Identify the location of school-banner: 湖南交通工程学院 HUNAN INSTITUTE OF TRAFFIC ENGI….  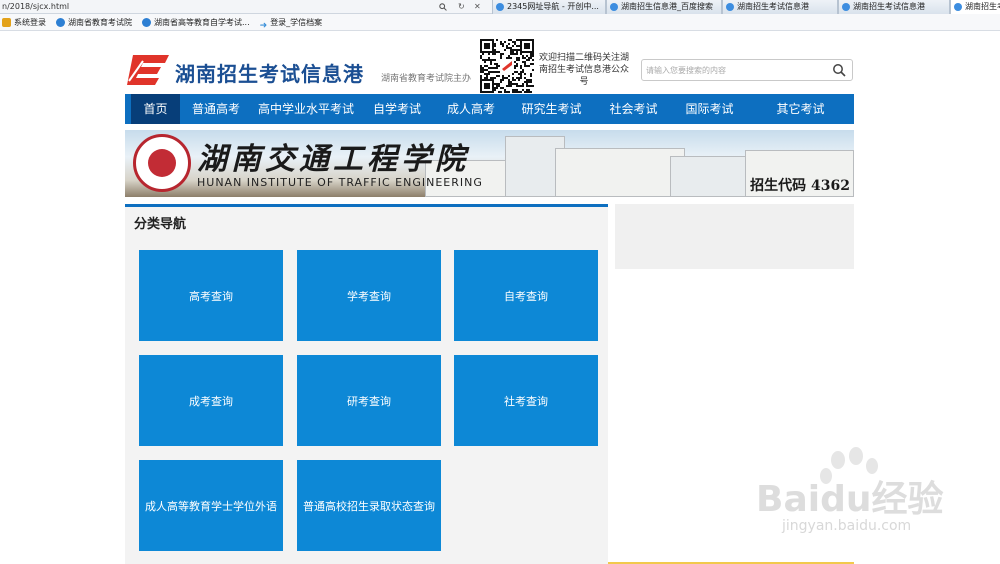
(489, 163).